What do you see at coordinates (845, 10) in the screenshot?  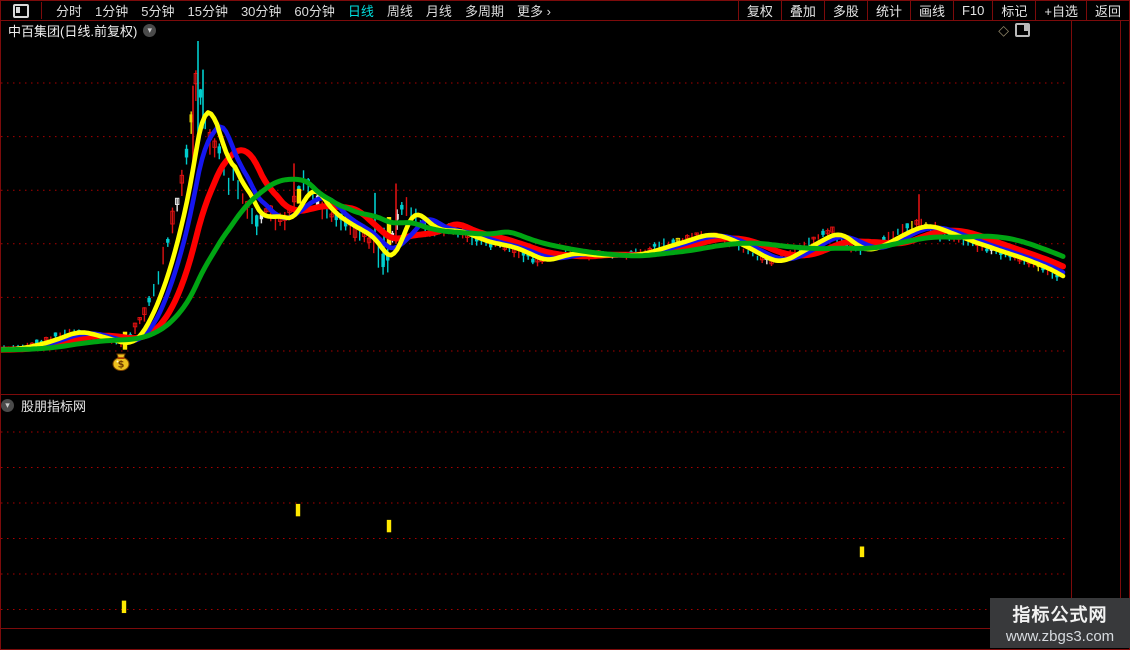 I see `button-多股: 多股` at bounding box center [845, 10].